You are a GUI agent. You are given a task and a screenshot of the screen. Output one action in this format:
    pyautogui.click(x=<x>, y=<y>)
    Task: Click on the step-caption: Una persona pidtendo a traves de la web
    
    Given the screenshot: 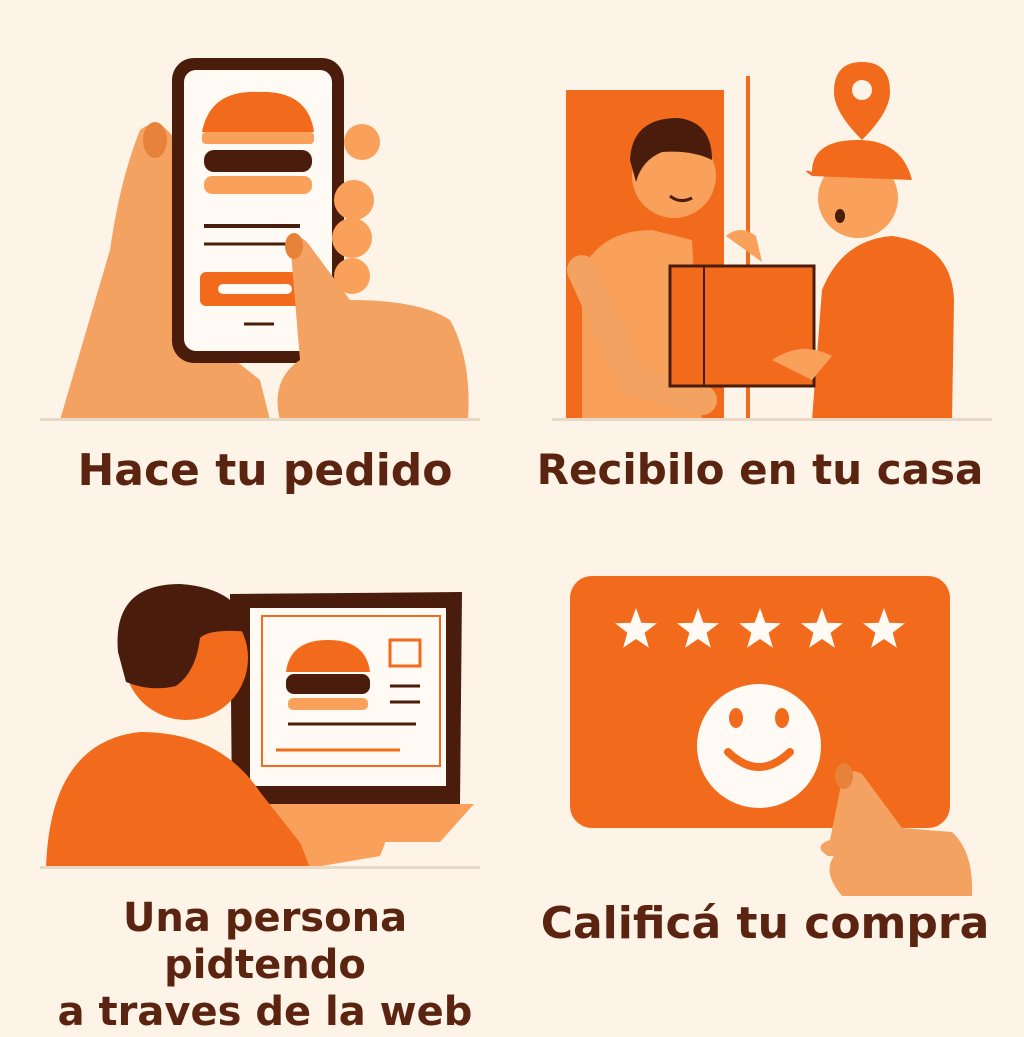 What is the action you would take?
    pyautogui.click(x=265, y=966)
    